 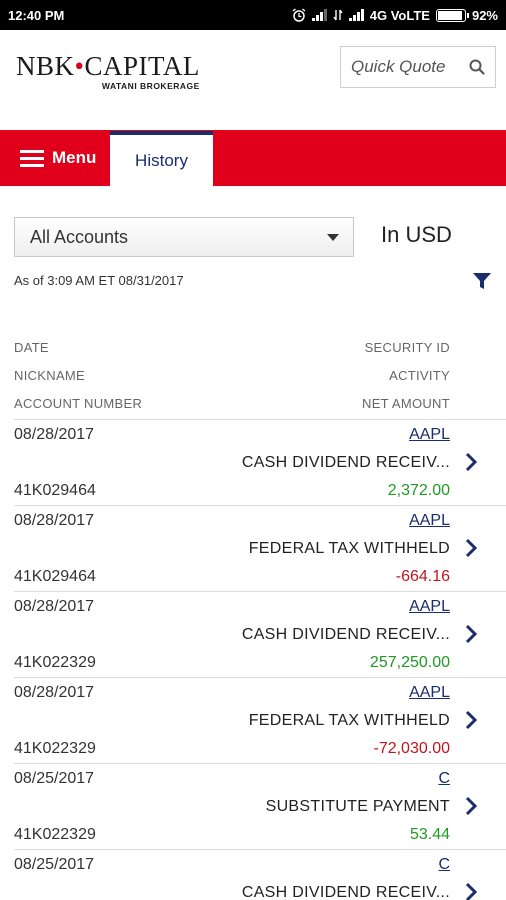 What do you see at coordinates (253, 15) in the screenshot?
I see `status-bar: 12:40 PM 4G VoLTE 92%` at bounding box center [253, 15].